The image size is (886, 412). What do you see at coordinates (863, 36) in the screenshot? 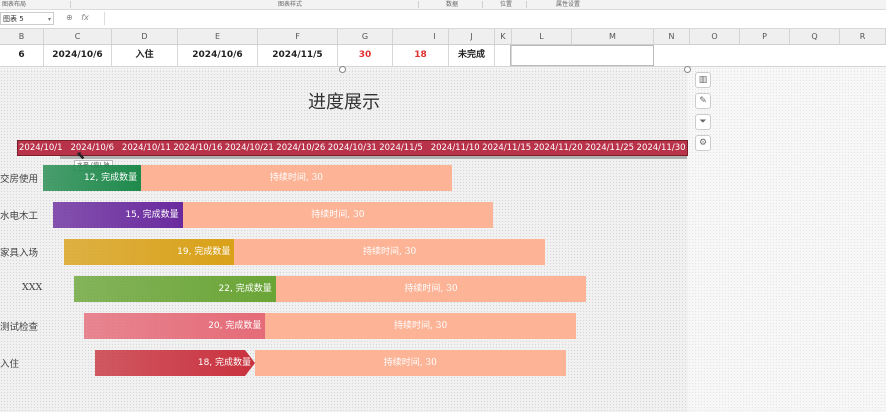
I see `column-header: R` at bounding box center [863, 36].